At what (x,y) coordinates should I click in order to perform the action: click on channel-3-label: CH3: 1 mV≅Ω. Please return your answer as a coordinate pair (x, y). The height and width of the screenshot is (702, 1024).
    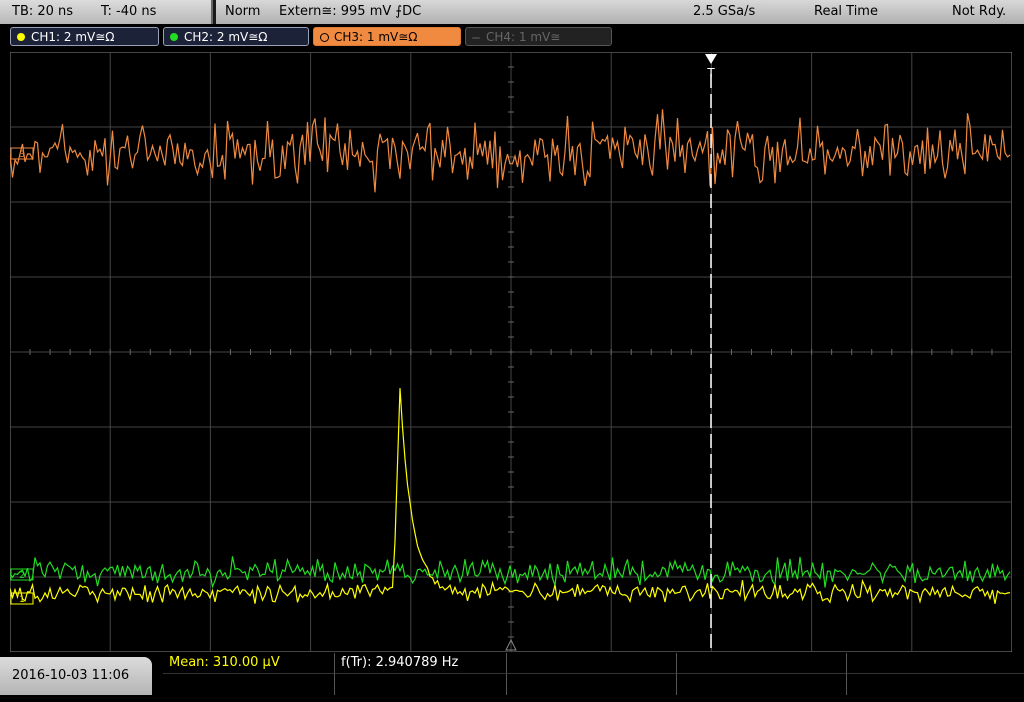
    Looking at the image, I should click on (376, 37).